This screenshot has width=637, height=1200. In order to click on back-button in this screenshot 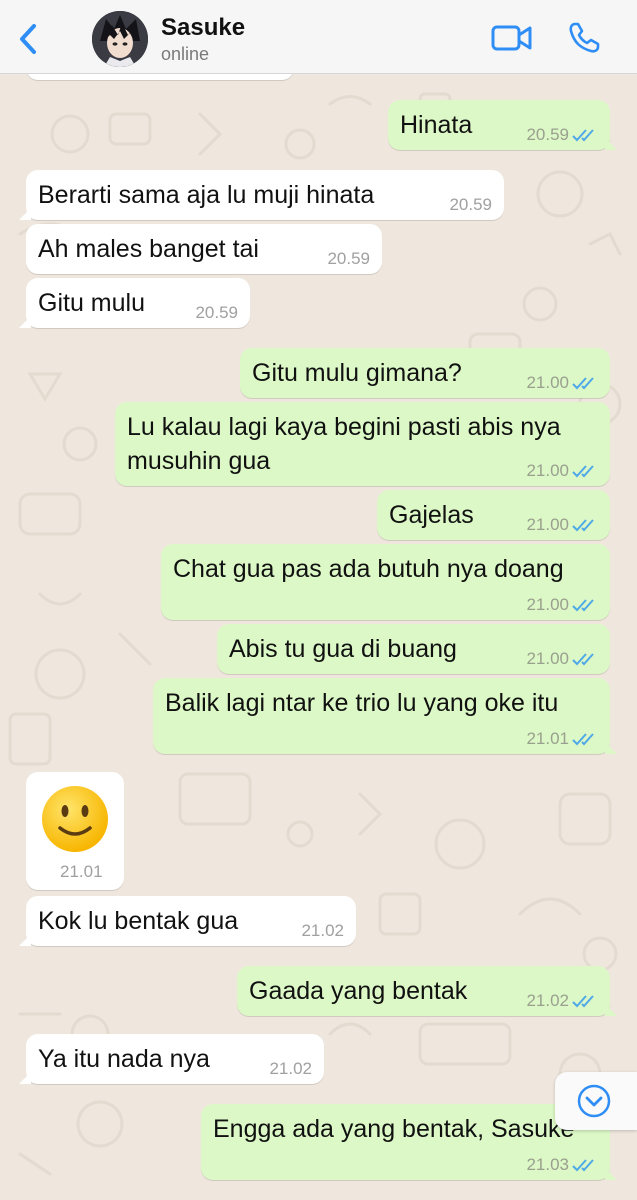, I will do `click(29, 39)`.